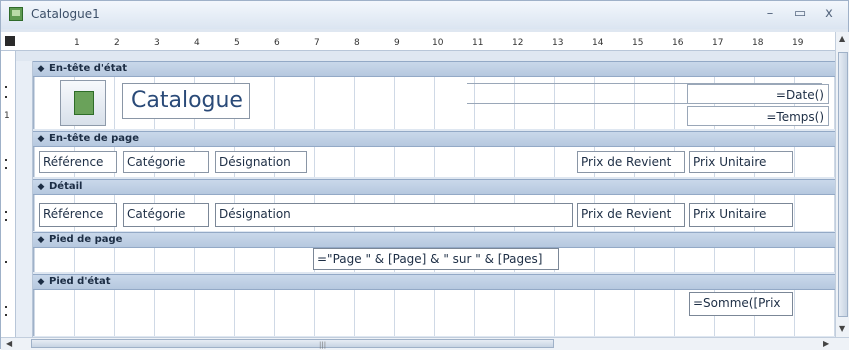 Image resolution: width=849 pixels, height=350 pixels. I want to click on unit-price-label: Prix Unitaire, so click(741, 162).